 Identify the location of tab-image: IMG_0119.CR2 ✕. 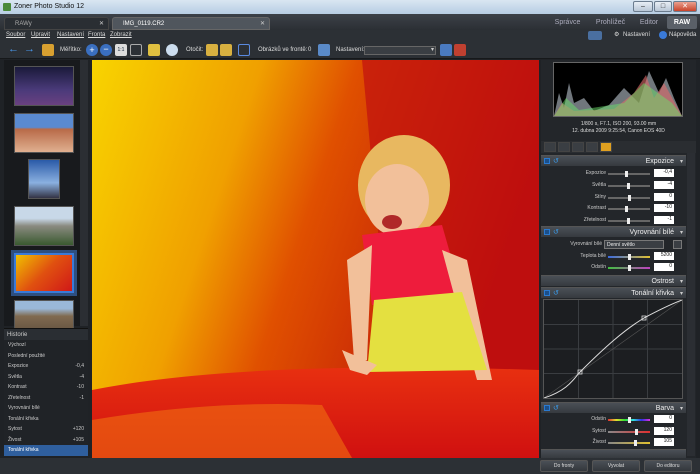
(191, 23).